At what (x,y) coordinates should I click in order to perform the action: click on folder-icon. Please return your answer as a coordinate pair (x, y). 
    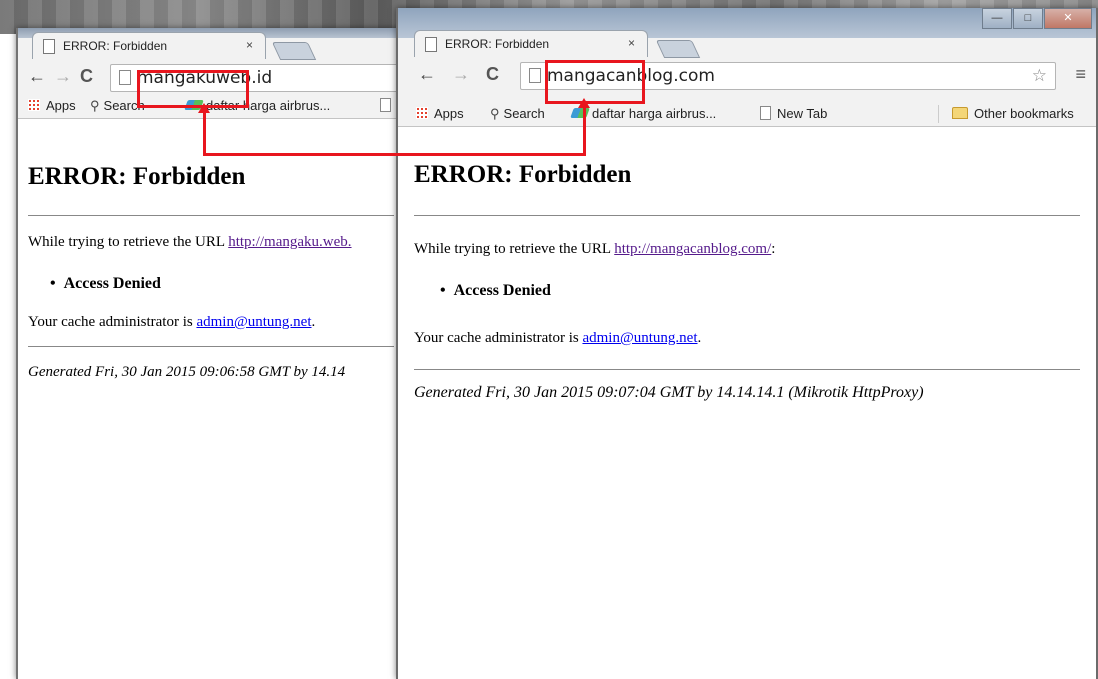
    Looking at the image, I should click on (960, 113).